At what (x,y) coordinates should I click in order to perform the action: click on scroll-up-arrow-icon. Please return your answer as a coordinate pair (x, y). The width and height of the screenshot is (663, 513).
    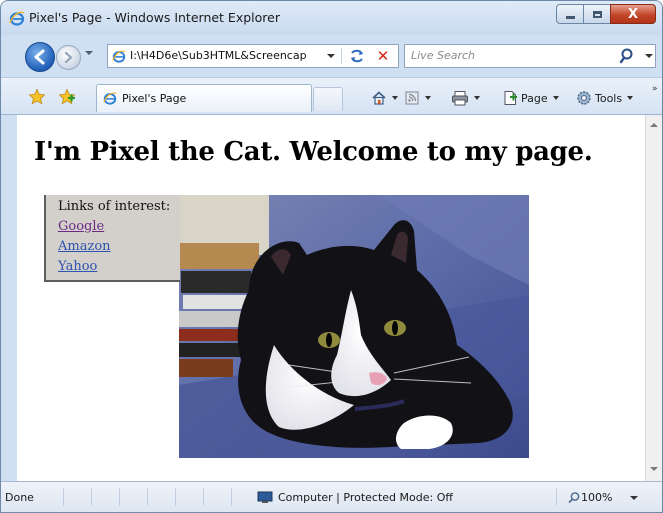
    Looking at the image, I should click on (654, 125).